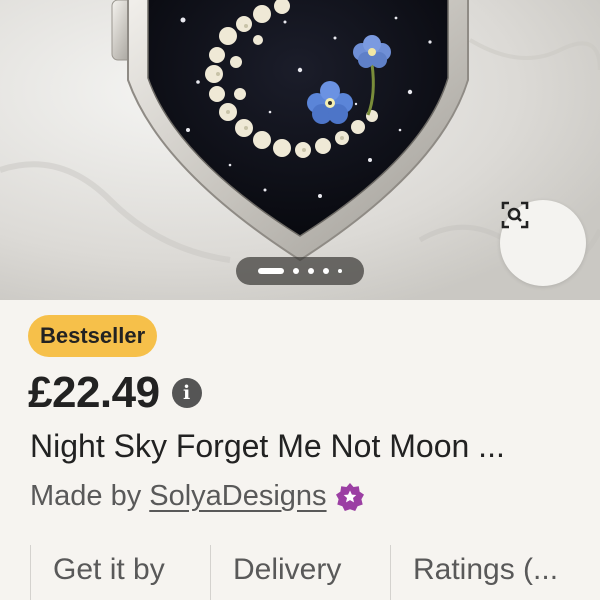  Describe the element at coordinates (186, 393) in the screenshot. I see `info-icon: i` at that location.